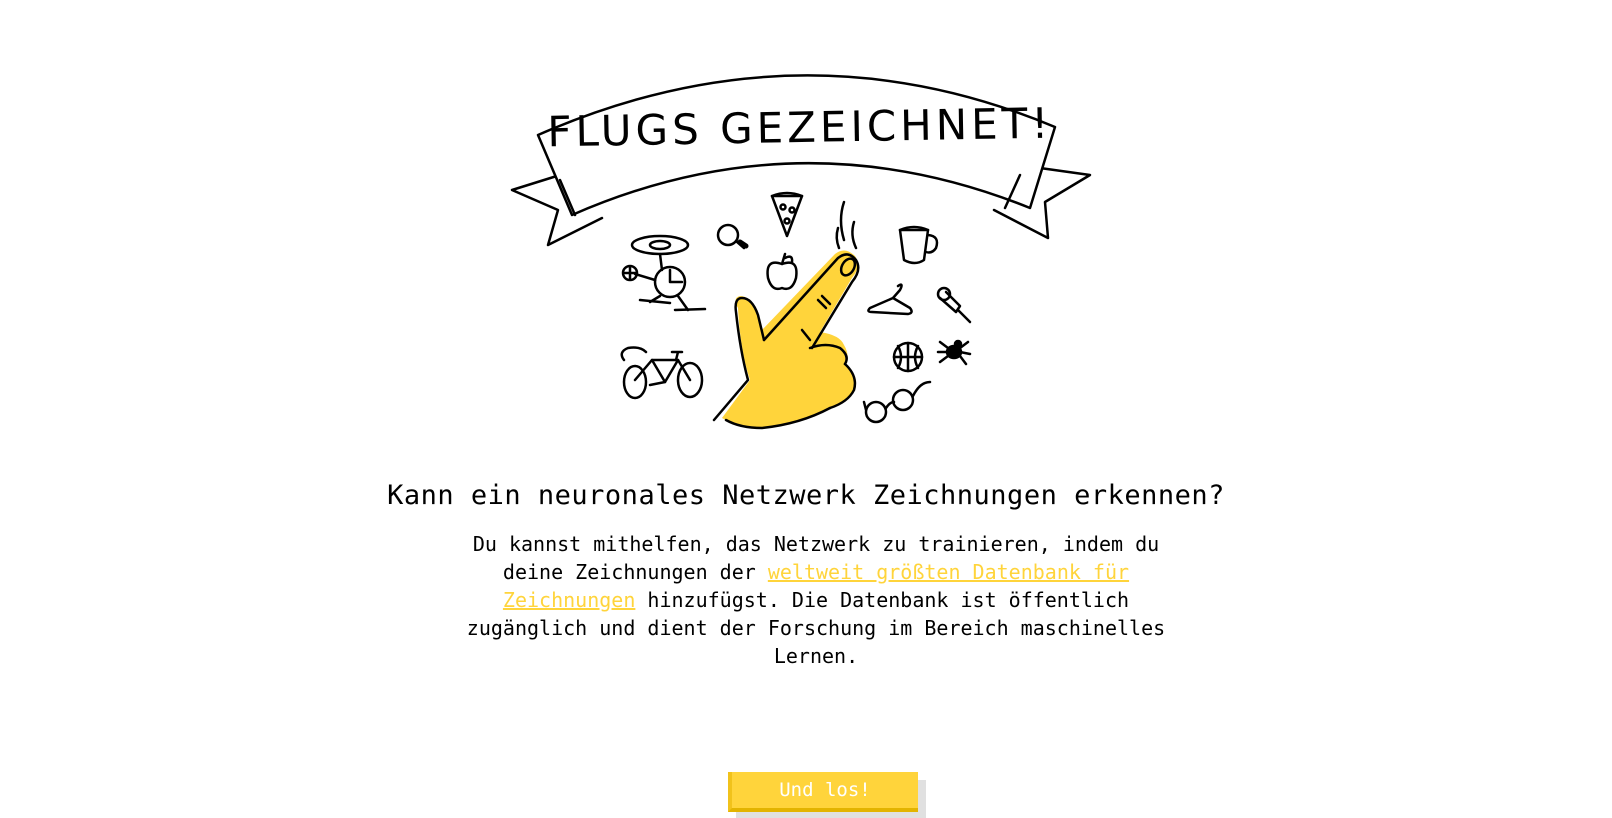  What do you see at coordinates (954, 352) in the screenshot?
I see `spider-icon` at bounding box center [954, 352].